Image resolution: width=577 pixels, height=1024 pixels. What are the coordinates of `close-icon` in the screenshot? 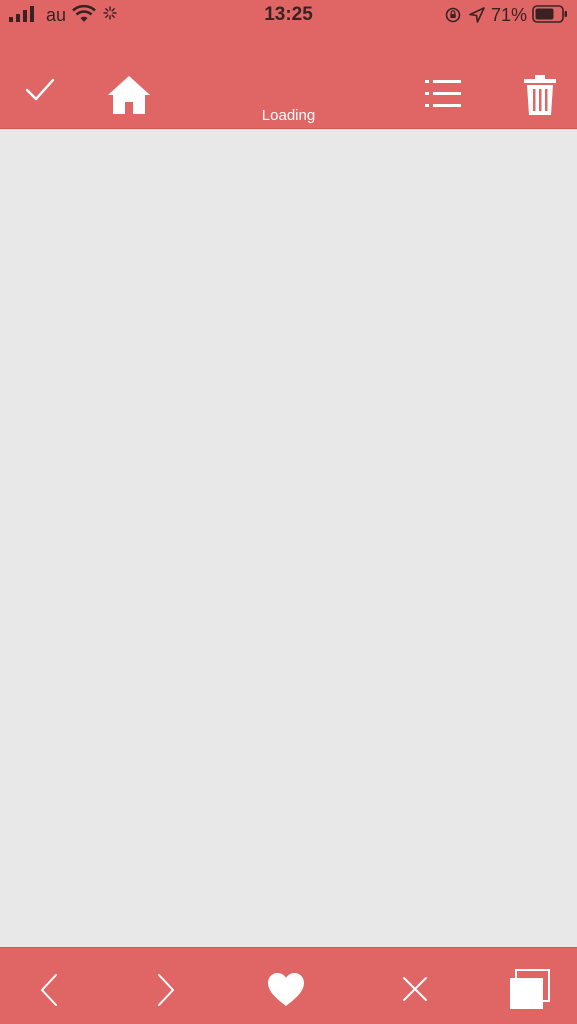 It's located at (415, 989).